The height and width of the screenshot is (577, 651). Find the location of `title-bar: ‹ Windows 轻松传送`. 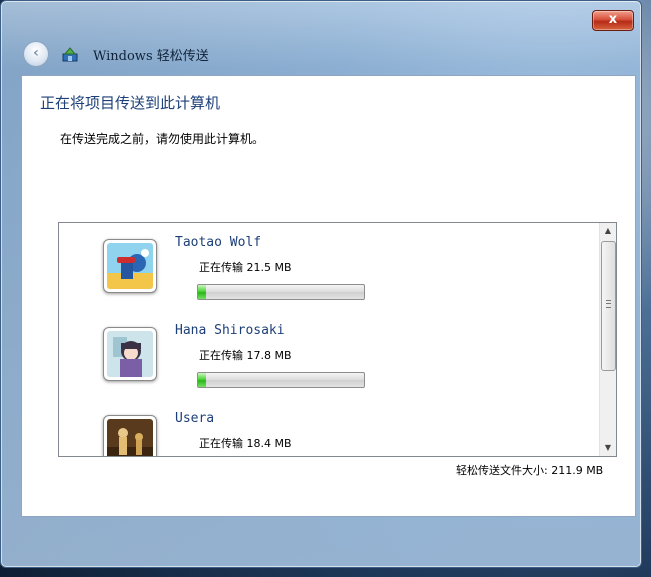

title-bar: ‹ Windows 轻松传送 is located at coordinates (322, 56).